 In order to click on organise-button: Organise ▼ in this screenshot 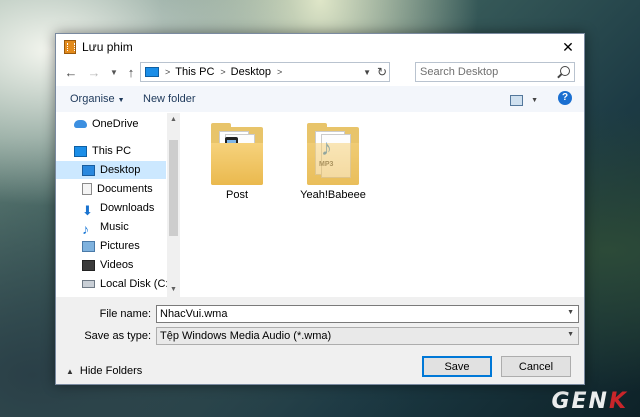, I will do `click(97, 99)`.